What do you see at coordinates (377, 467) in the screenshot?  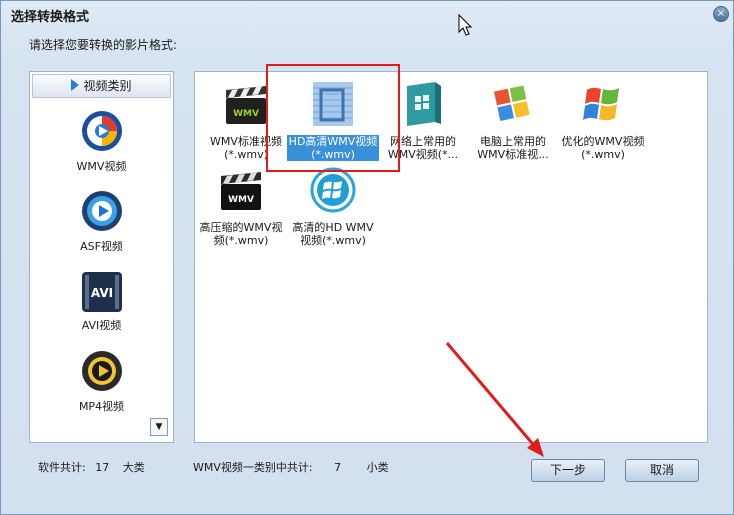 I see `category-total-unit: 小类` at bounding box center [377, 467].